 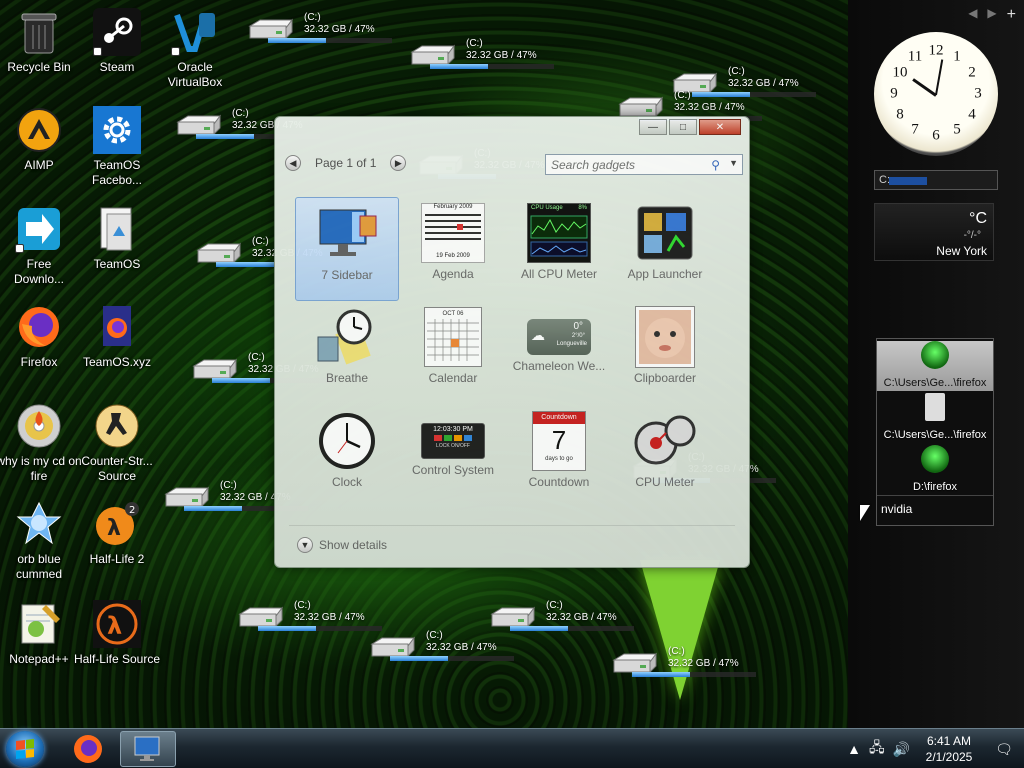 I want to click on svg-text: 2, so click(x=132, y=510).